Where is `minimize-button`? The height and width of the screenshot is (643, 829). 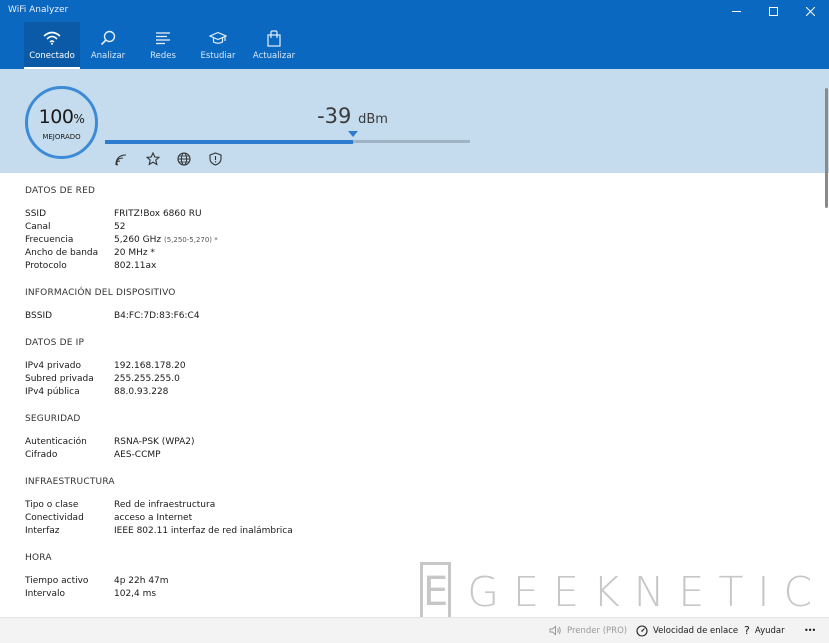
minimize-button is located at coordinates (736, 11).